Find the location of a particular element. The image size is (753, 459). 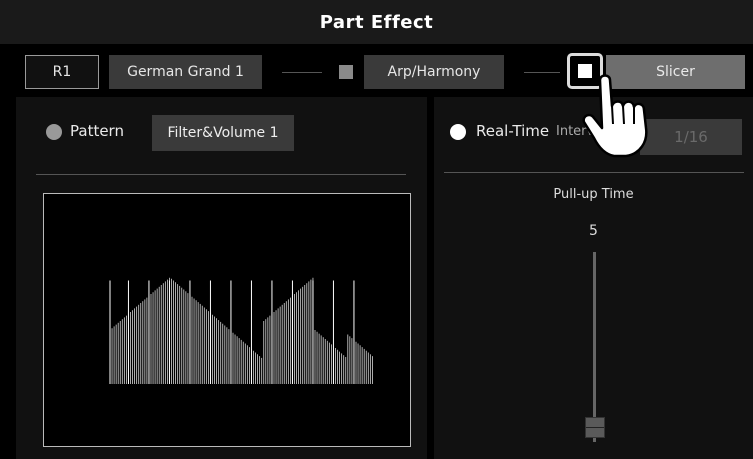

title-bar: Part Effect is located at coordinates (376, 22).